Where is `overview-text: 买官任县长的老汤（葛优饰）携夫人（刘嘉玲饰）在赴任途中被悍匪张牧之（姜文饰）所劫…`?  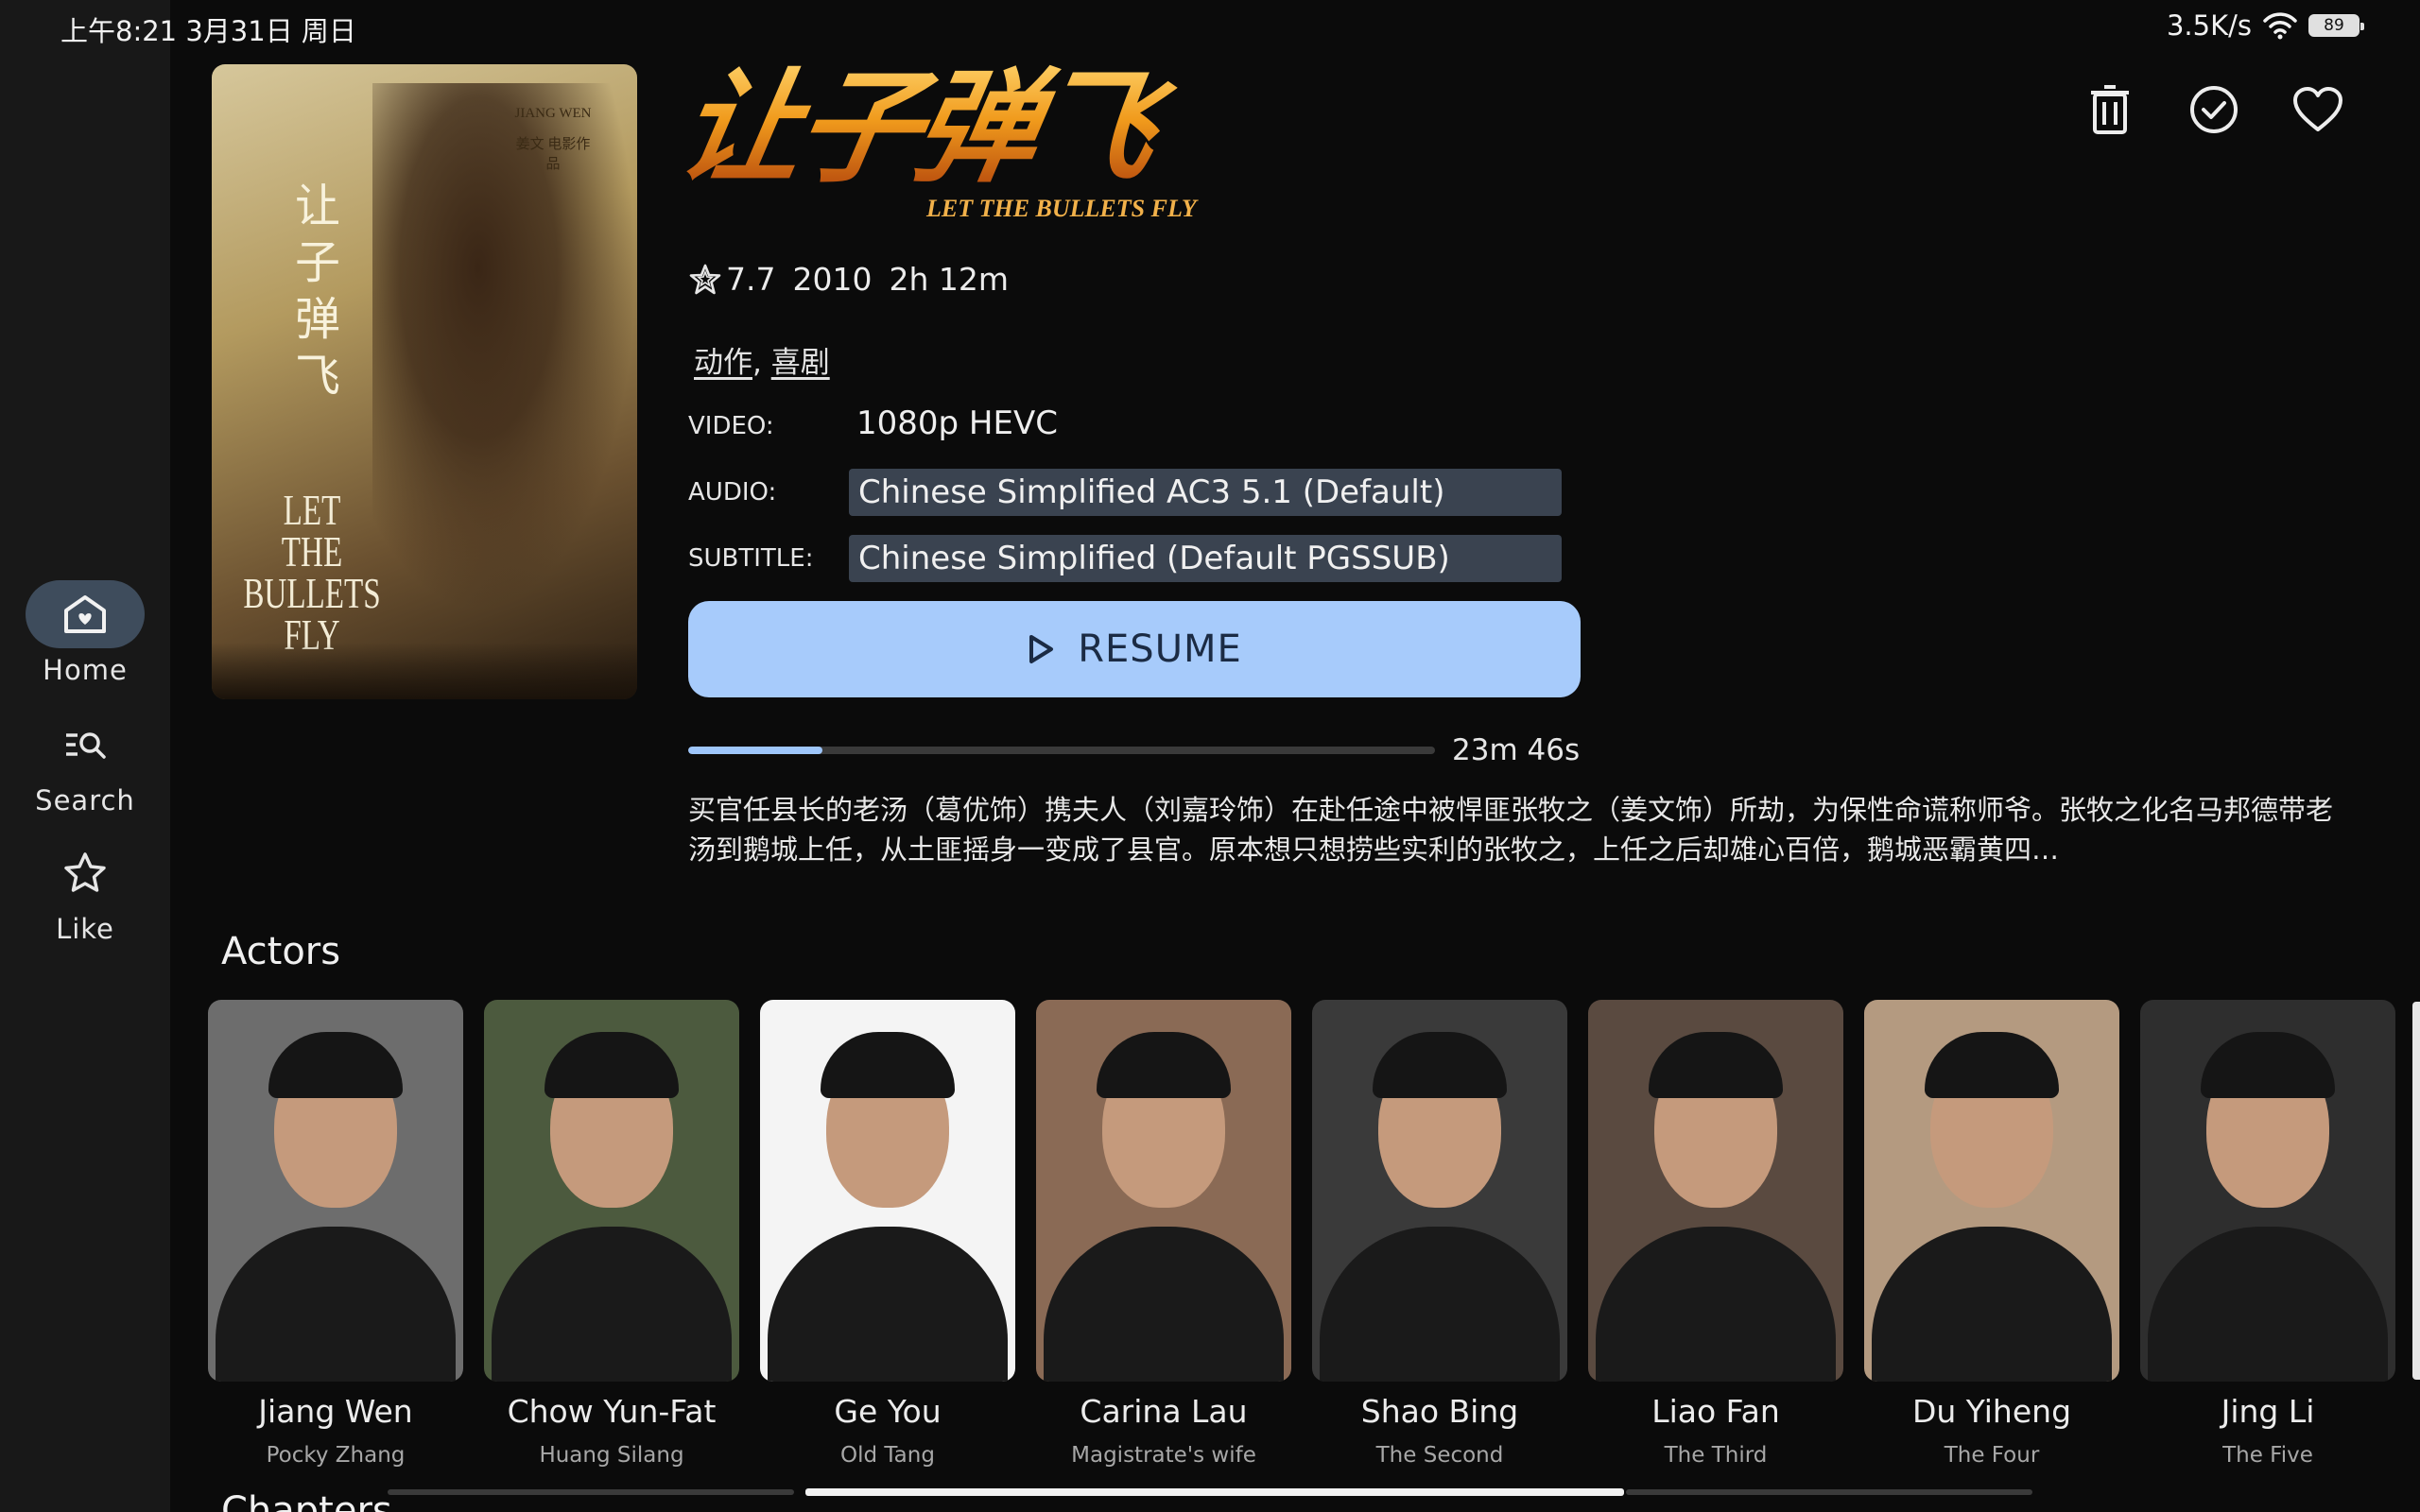
overview-text: 买官任县长的老汤（葛优饰）携夫人（刘嘉玲饰）在赴任途中被悍匪张牧之（姜文饰）所劫… is located at coordinates (1520, 829).